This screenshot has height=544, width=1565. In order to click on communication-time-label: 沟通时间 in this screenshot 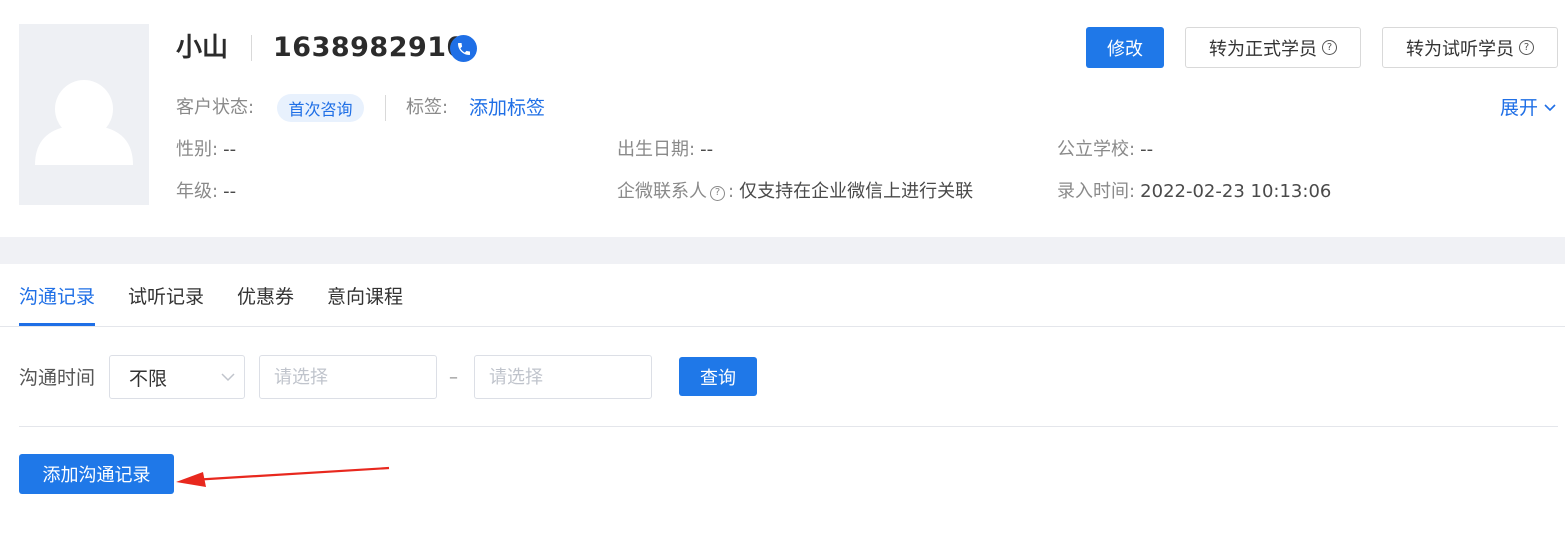, I will do `click(57, 378)`.